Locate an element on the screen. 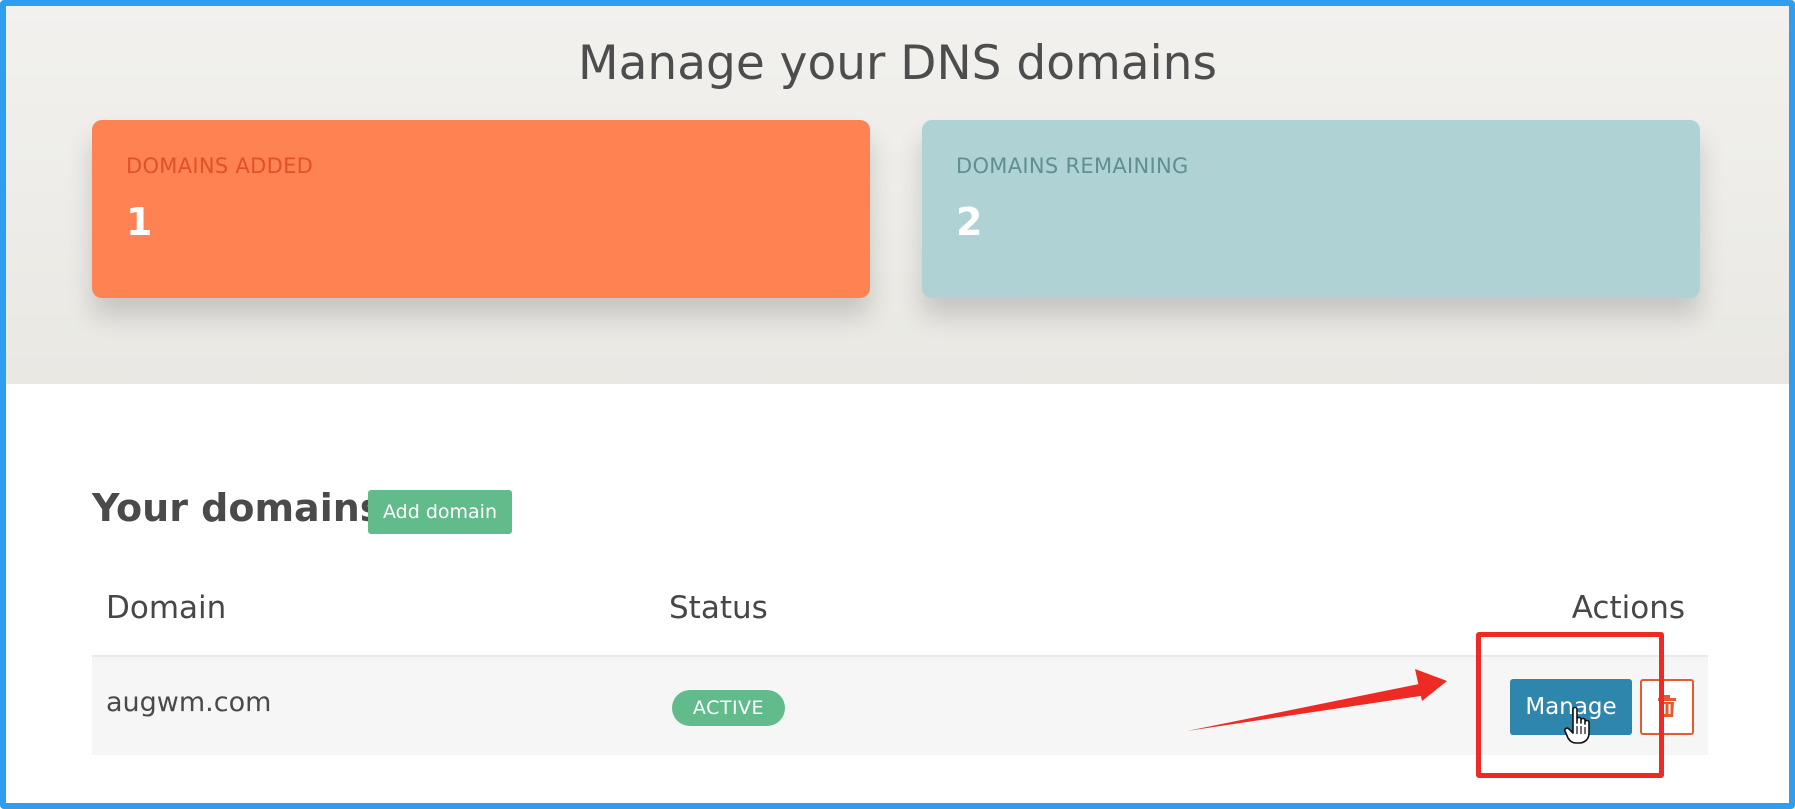  hand-pointer-icon is located at coordinates (1579, 728).